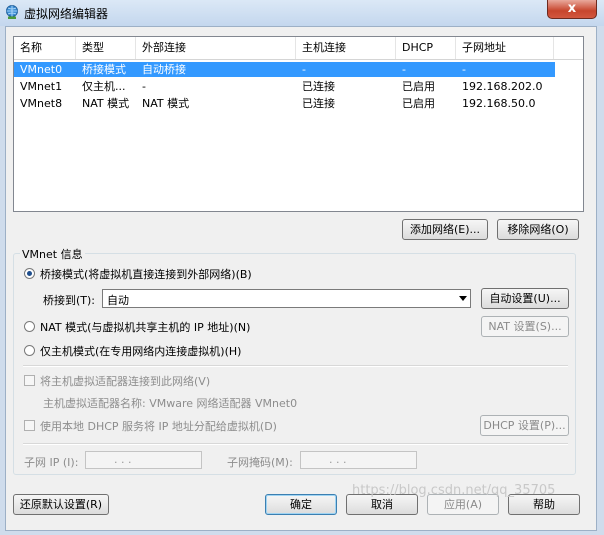 This screenshot has height=535, width=604. I want to click on hostonly-radio, so click(29, 350).